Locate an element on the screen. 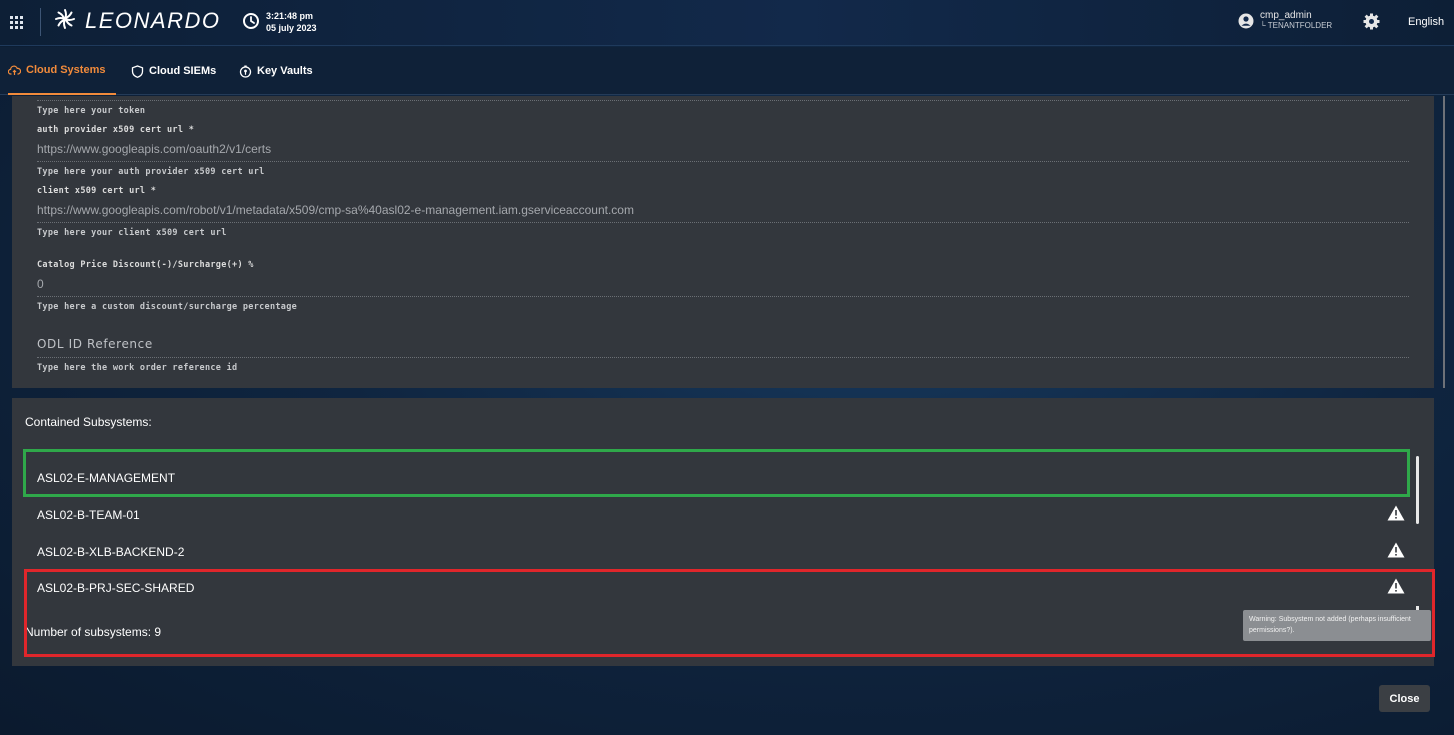 The image size is (1454, 735). subsystem-name: ASL02-B-PRJ-SEC-SHARED is located at coordinates (116, 588).